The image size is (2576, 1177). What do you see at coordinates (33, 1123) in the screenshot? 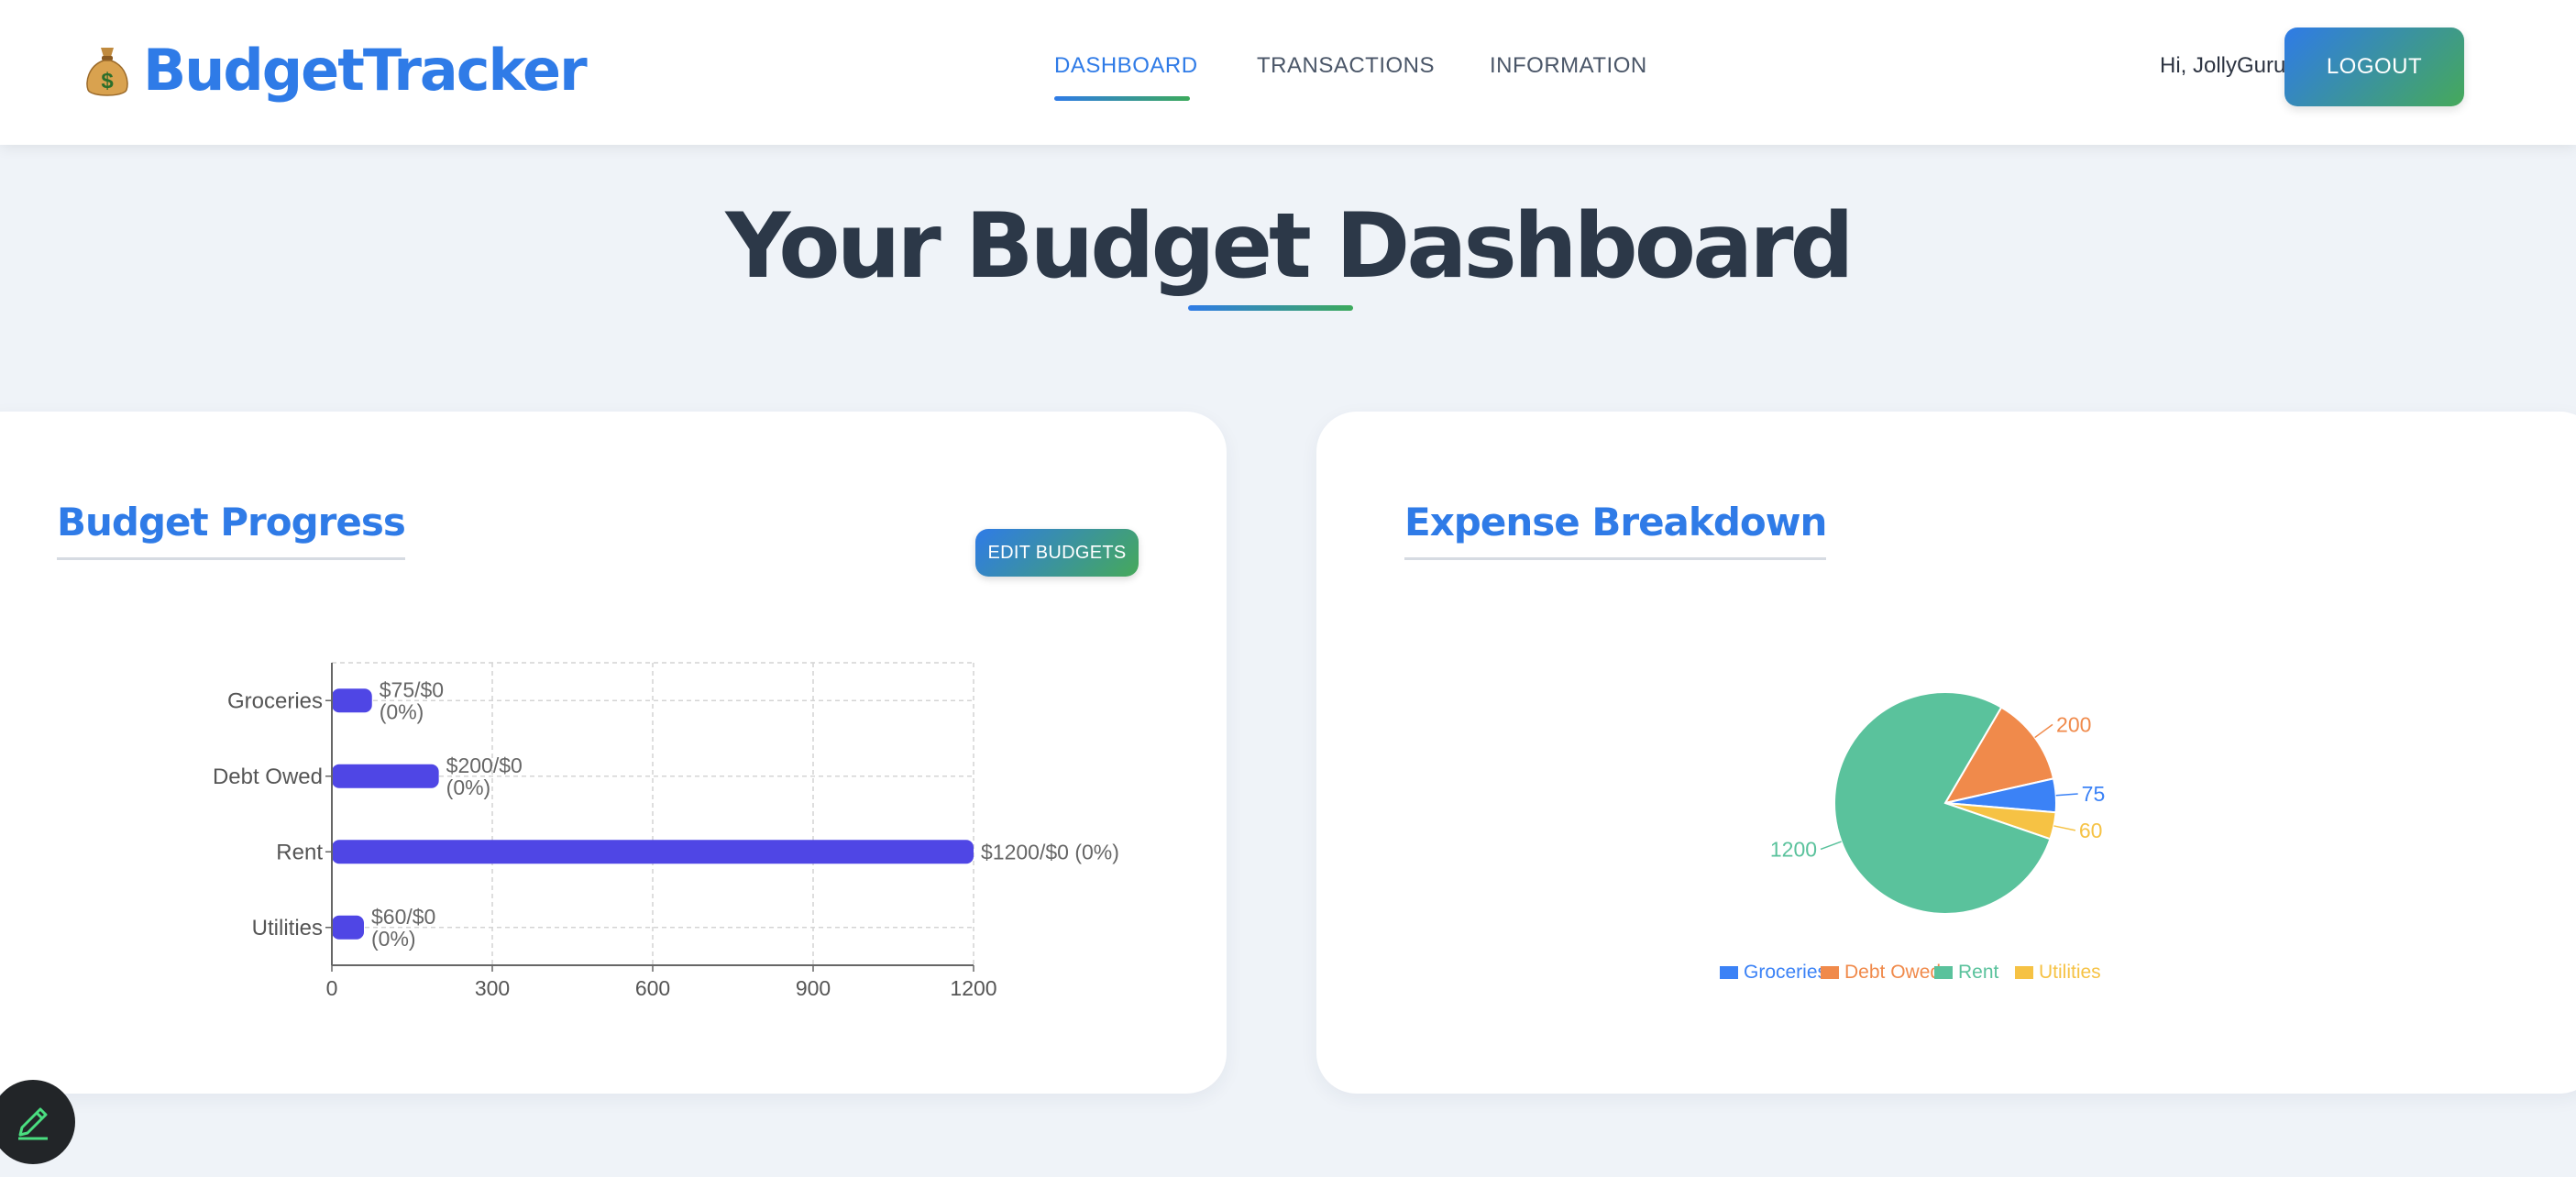
I see `pencil-icon` at bounding box center [33, 1123].